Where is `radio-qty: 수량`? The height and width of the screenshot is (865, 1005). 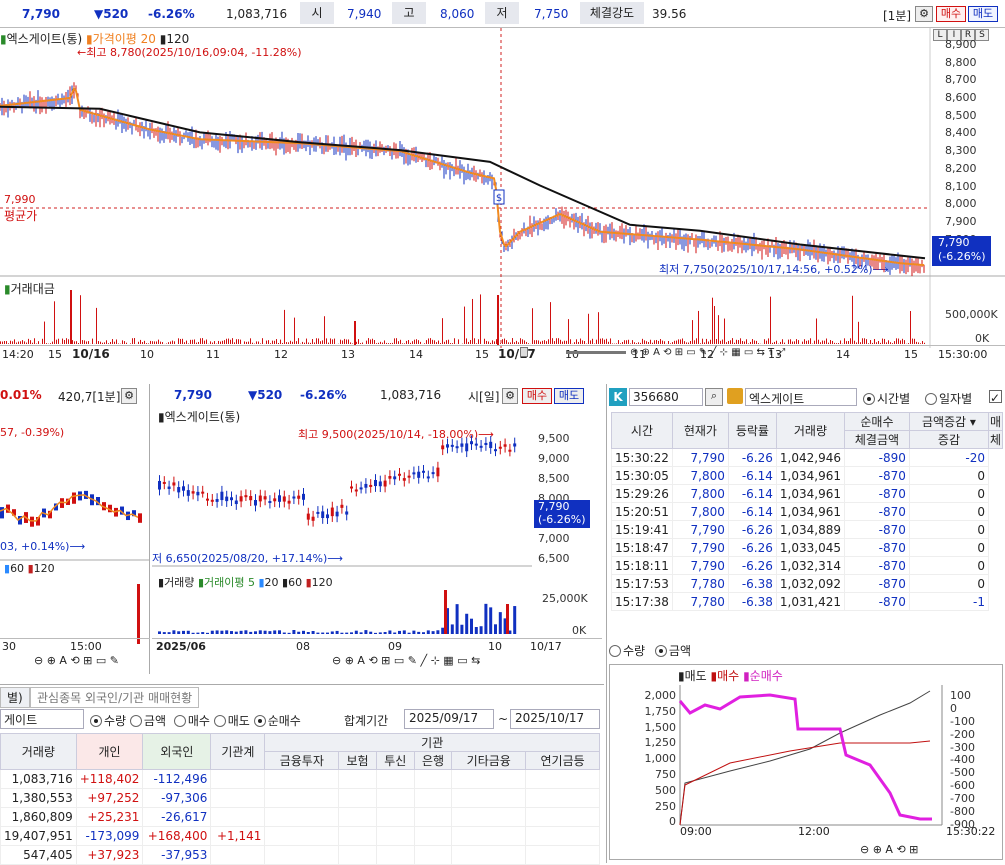
radio-qty: 수량 is located at coordinates (627, 651).